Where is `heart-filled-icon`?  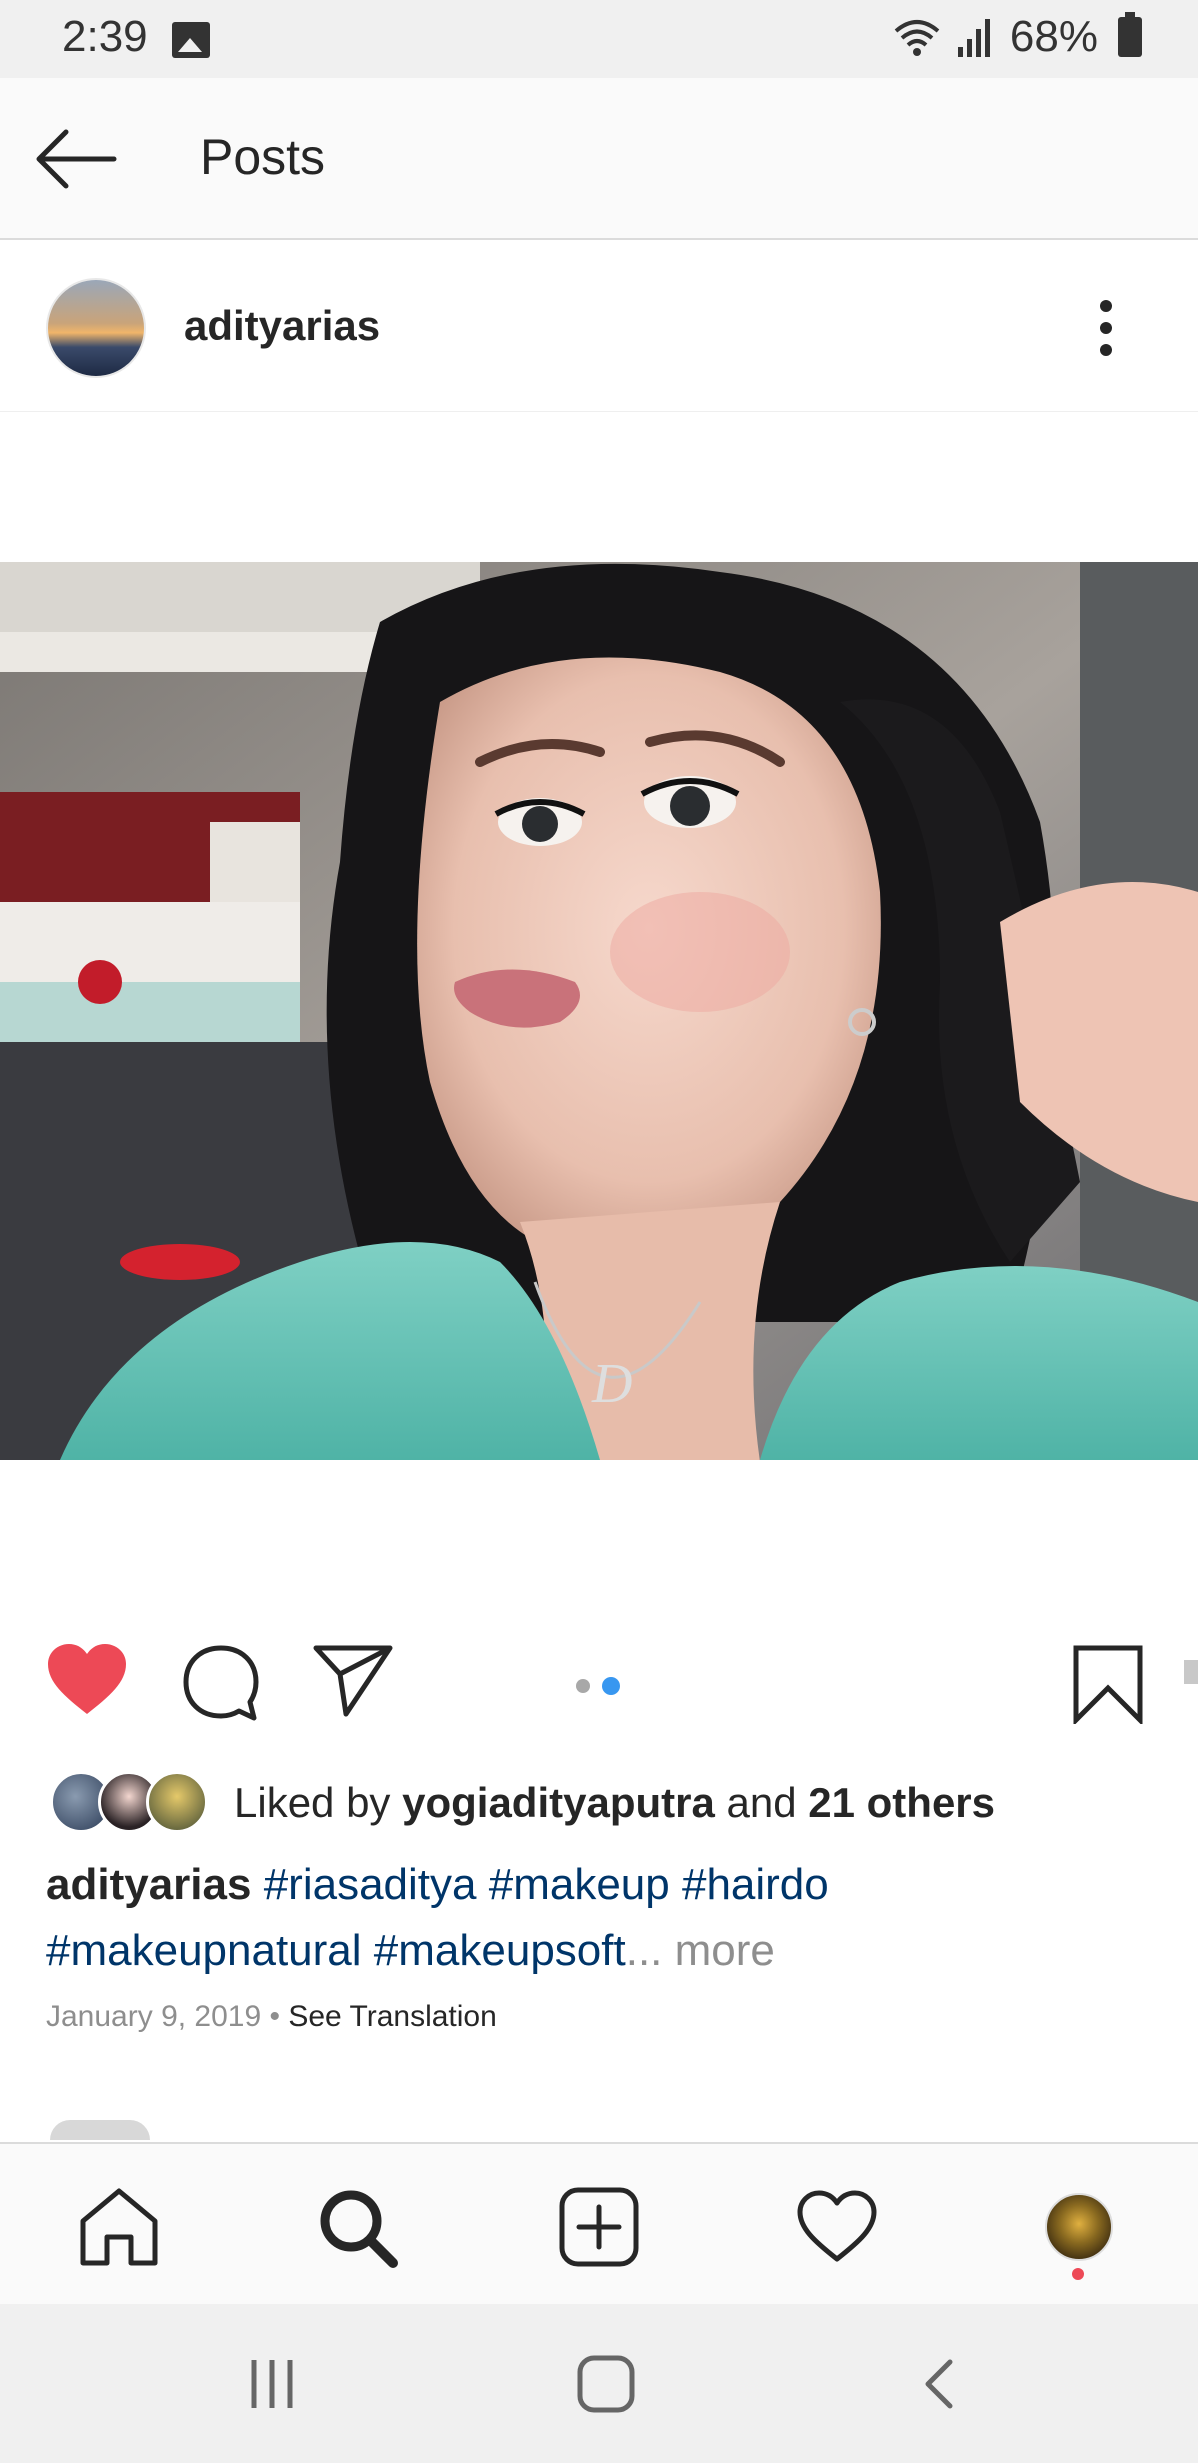
heart-filled-icon is located at coordinates (87, 1679).